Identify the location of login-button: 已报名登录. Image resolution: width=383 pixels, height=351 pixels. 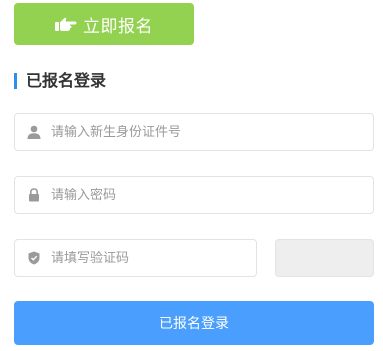
(194, 323).